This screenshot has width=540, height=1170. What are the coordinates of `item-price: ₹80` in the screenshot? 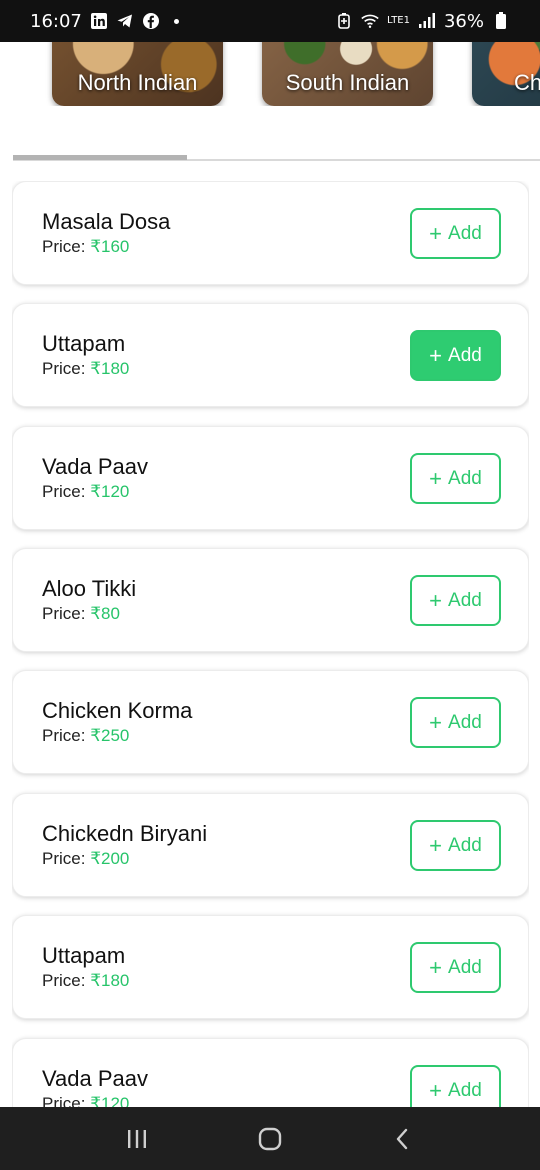 It's located at (105, 613).